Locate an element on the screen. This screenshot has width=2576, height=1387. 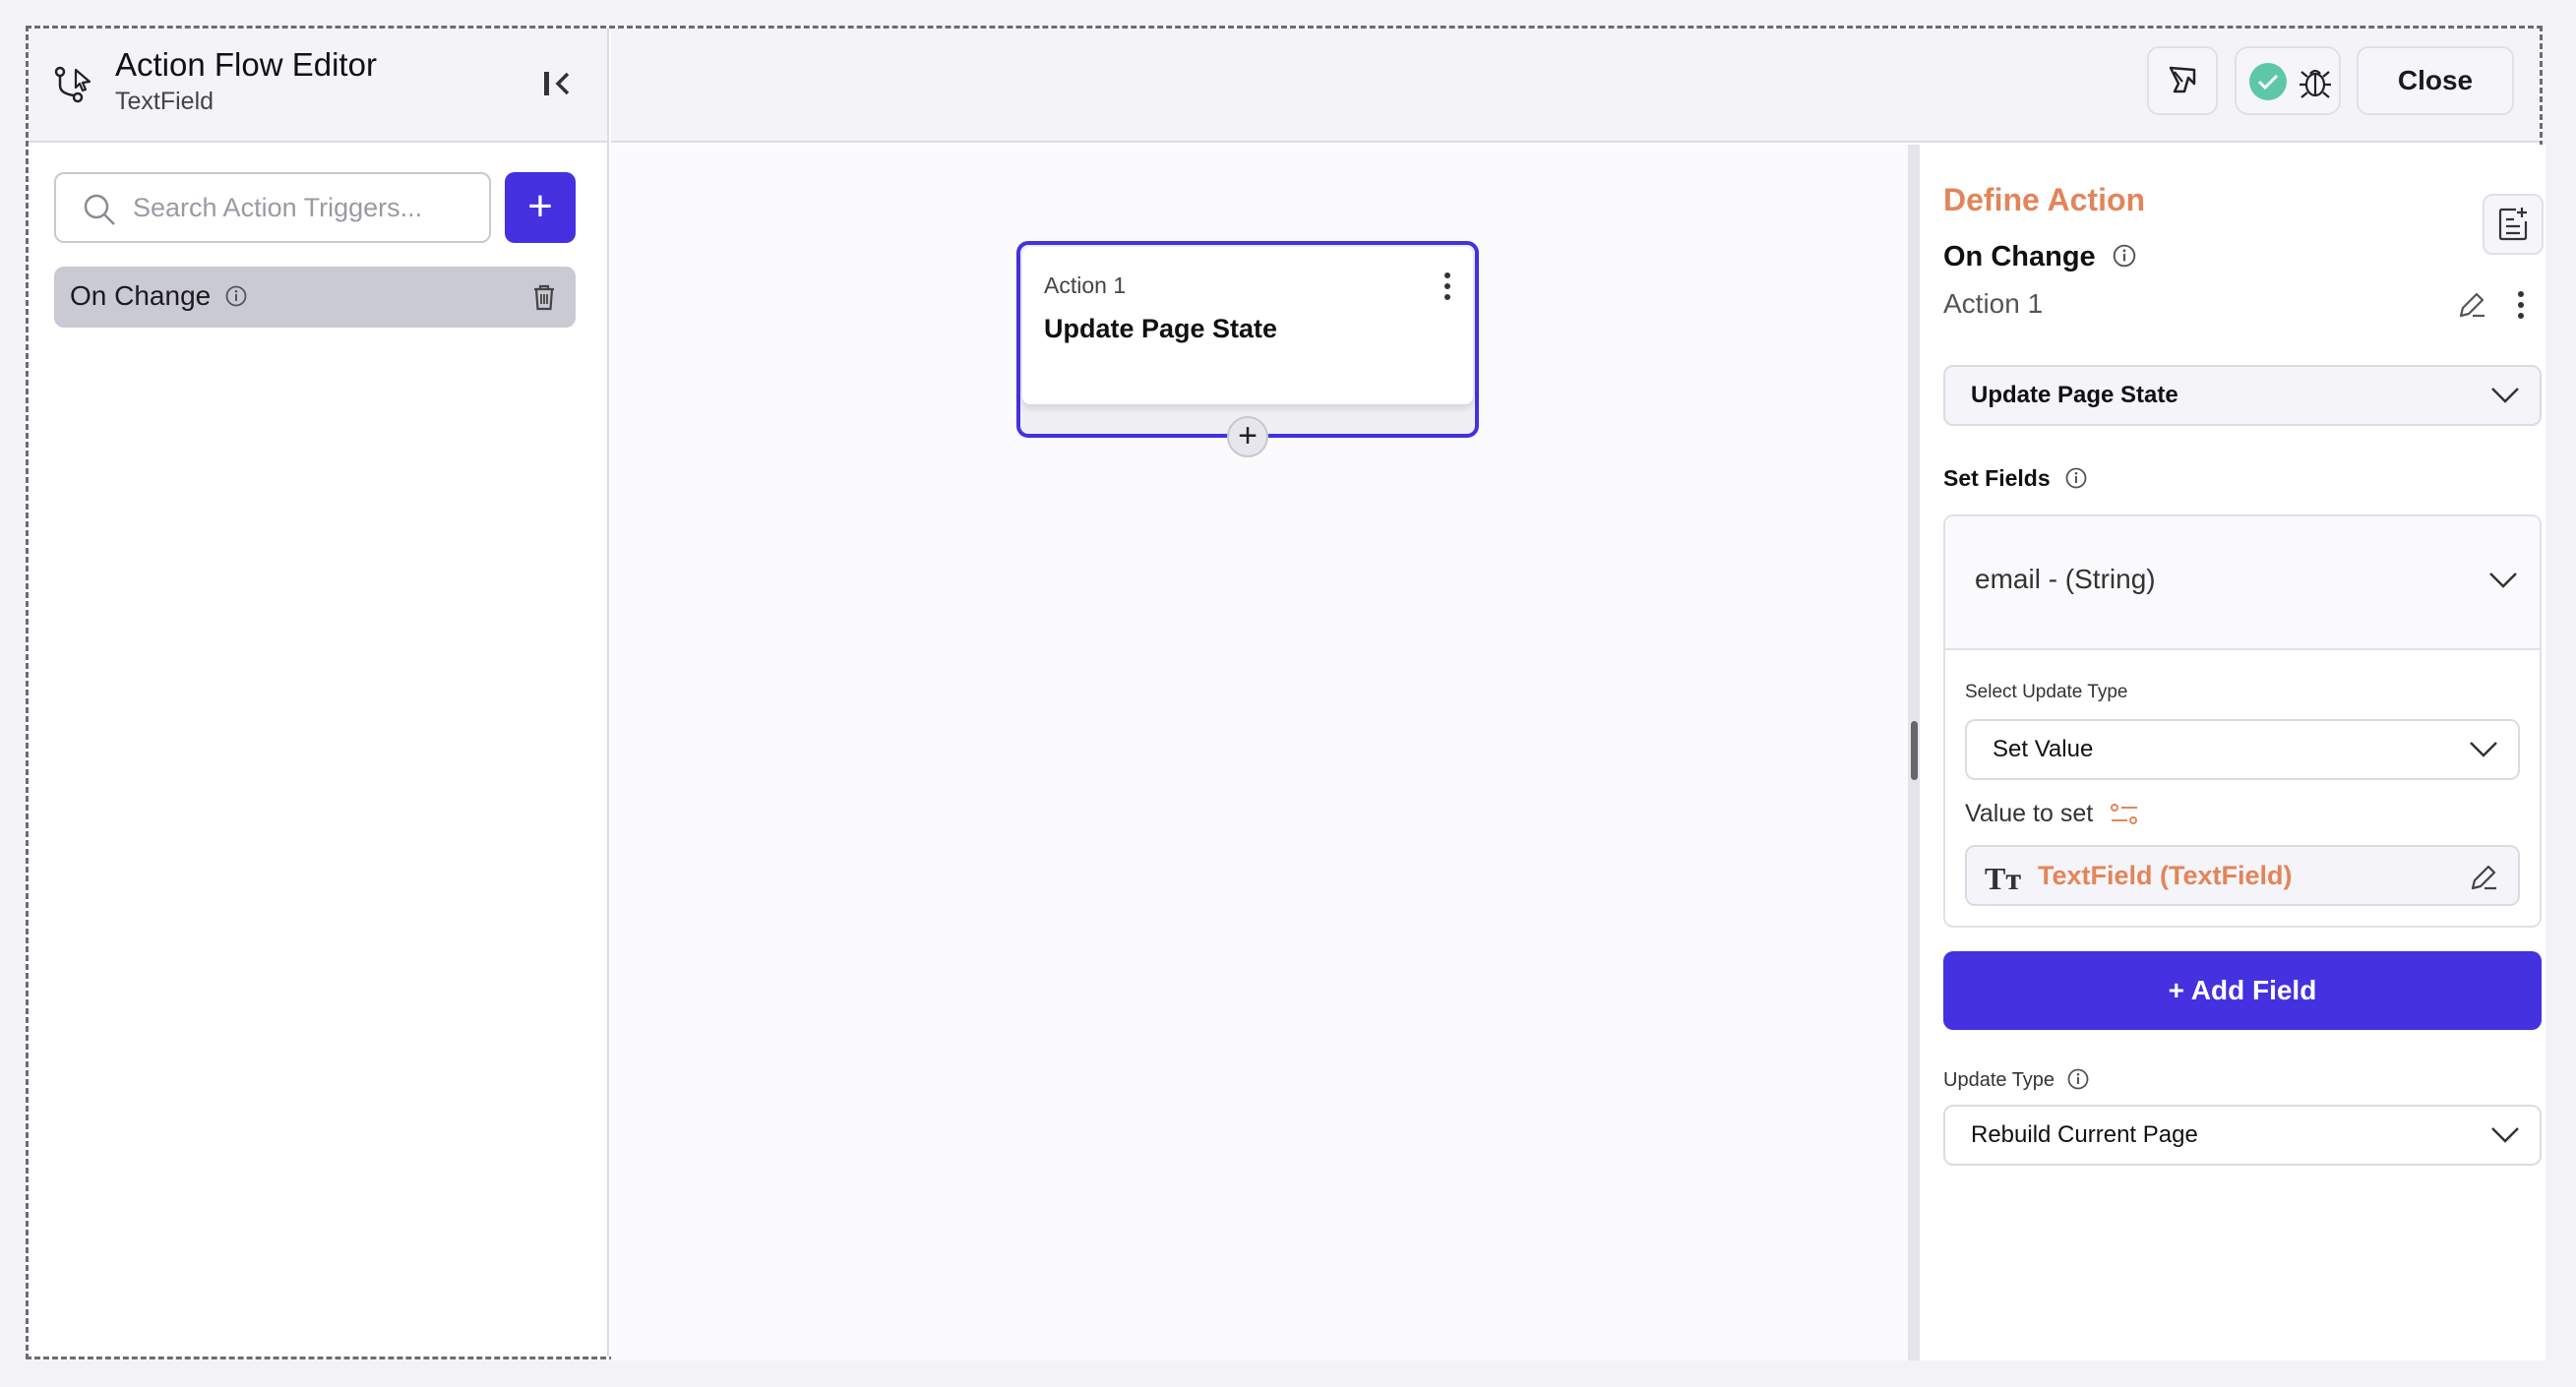
ai-cursor-icon is located at coordinates (2182, 79).